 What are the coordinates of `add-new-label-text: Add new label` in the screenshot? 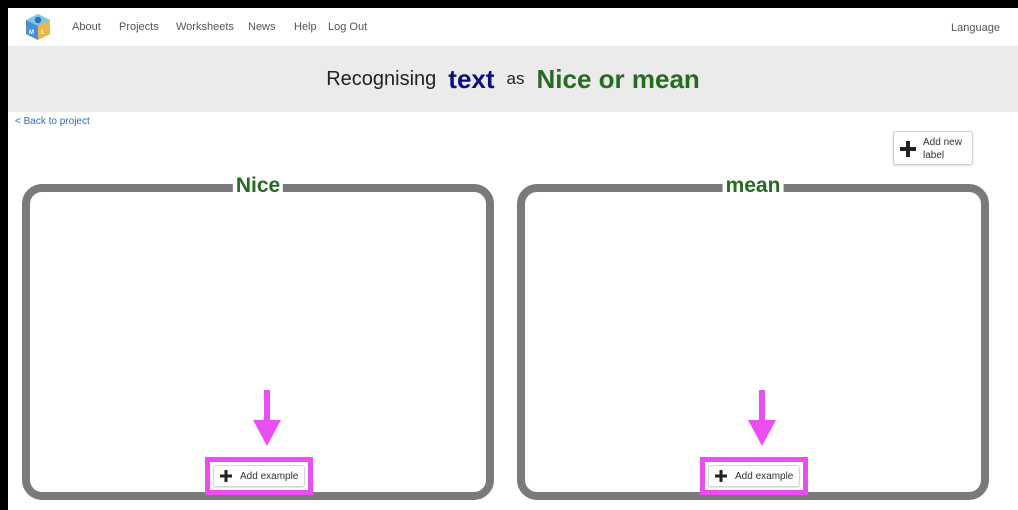 It's located at (942, 149).